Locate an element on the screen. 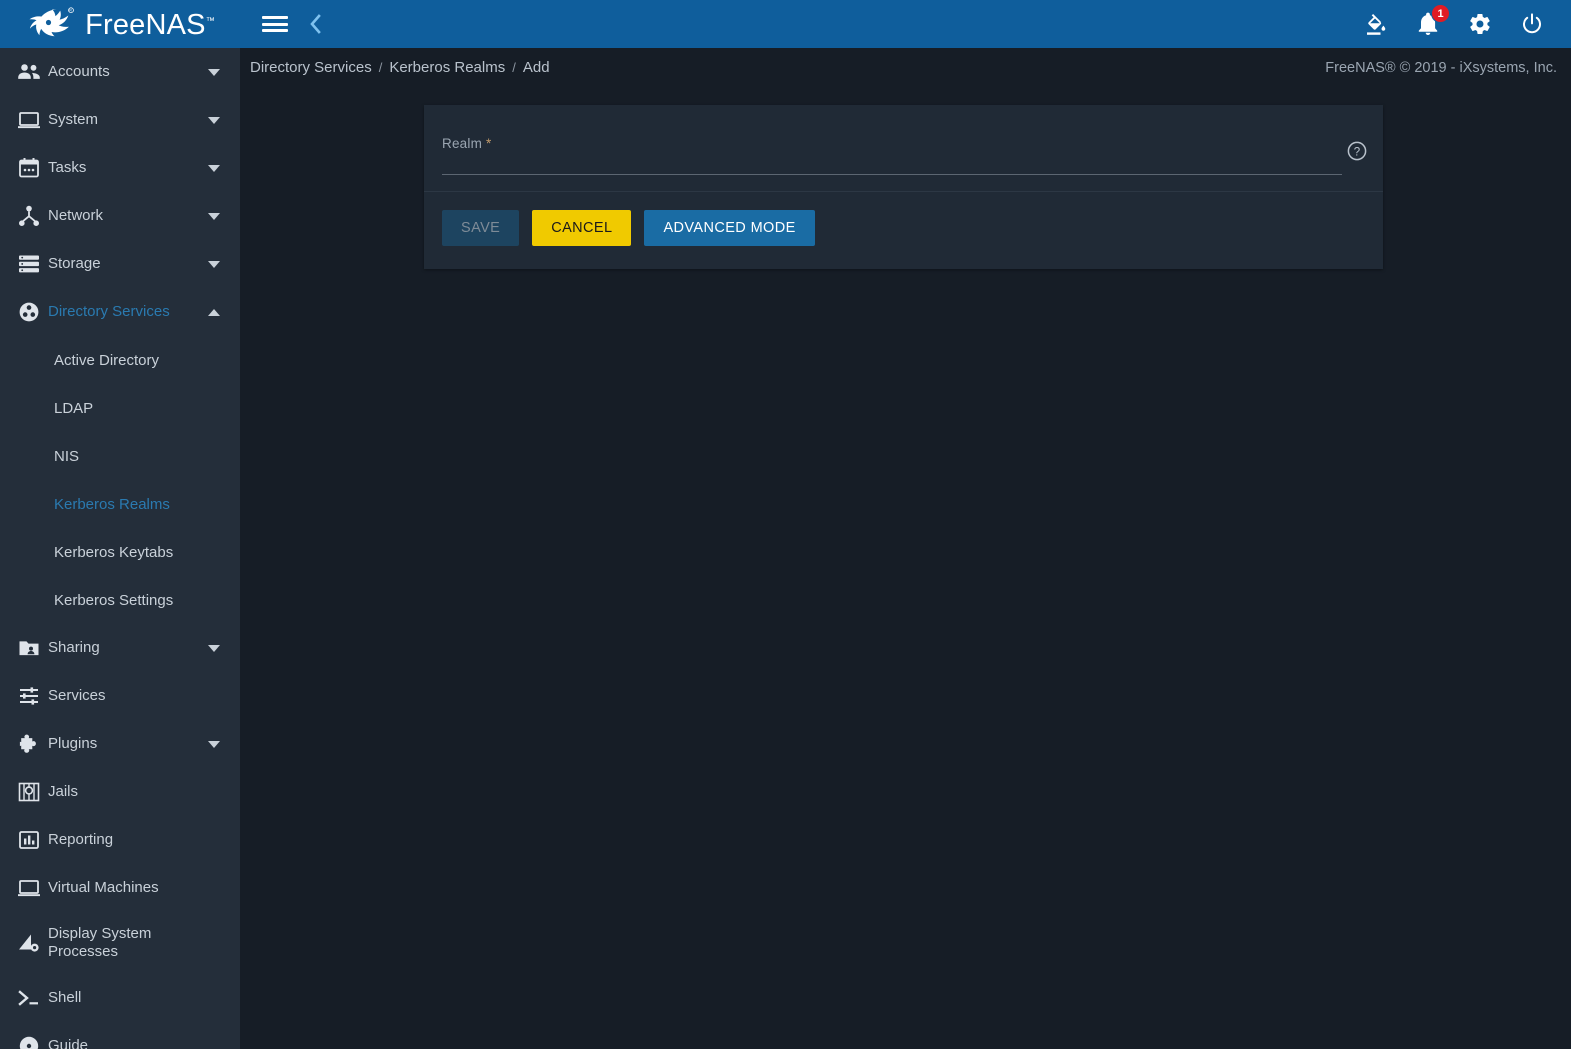 The height and width of the screenshot is (1049, 1571). sidebar-item-nis: NIS is located at coordinates (120, 456).